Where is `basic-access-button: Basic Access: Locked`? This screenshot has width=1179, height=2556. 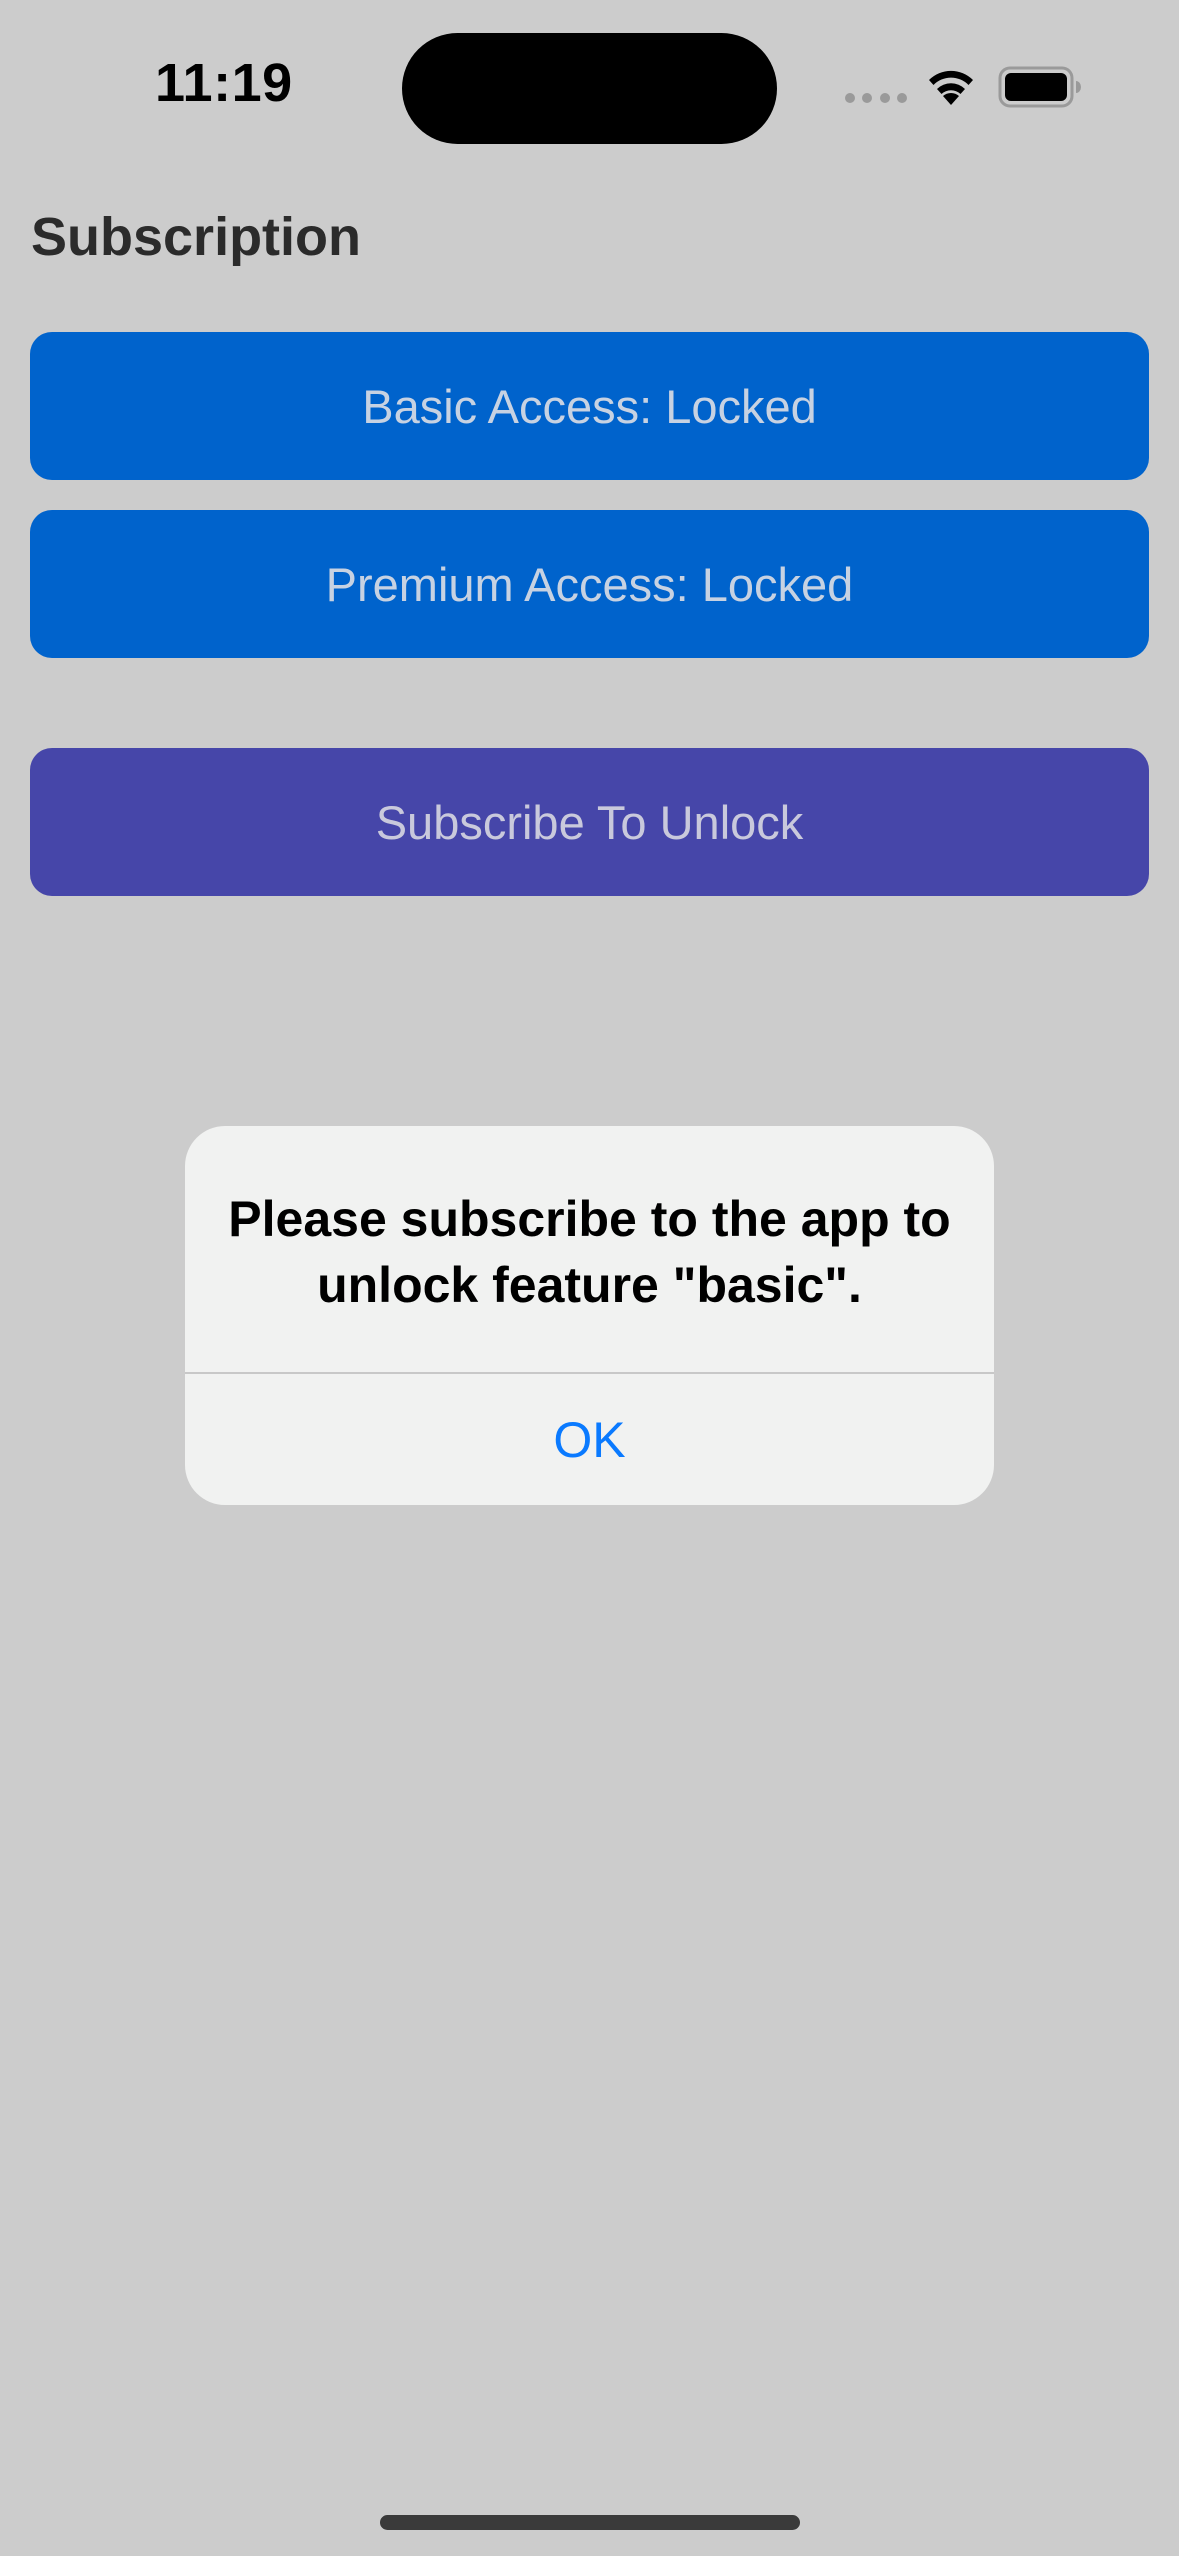 basic-access-button: Basic Access: Locked is located at coordinates (589, 406).